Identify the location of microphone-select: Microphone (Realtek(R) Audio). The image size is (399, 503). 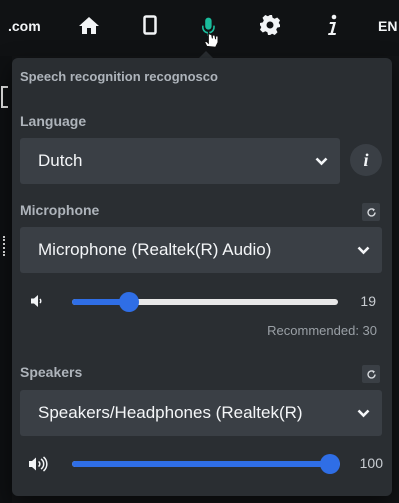
(201, 250).